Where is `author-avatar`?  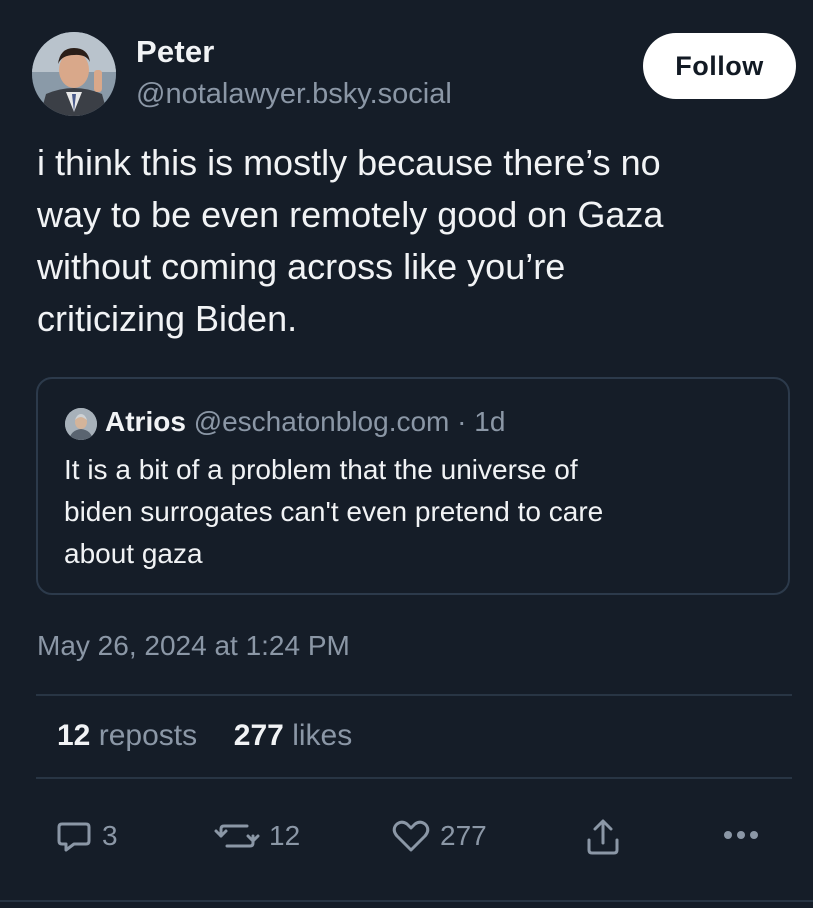 author-avatar is located at coordinates (74, 74).